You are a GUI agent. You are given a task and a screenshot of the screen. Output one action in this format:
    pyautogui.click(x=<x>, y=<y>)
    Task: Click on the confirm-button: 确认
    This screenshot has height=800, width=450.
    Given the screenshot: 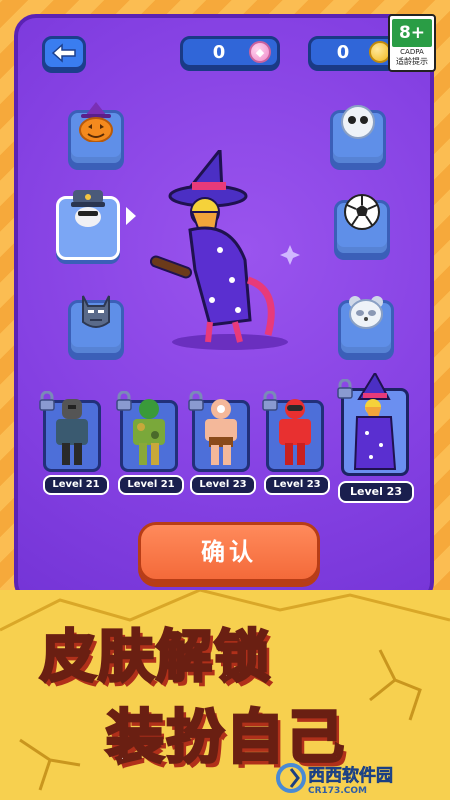 What is the action you would take?
    pyautogui.click(x=229, y=552)
    